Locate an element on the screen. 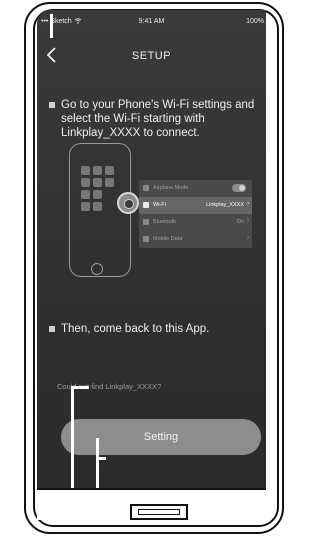  nav-bar: SETUP is located at coordinates (151, 56).